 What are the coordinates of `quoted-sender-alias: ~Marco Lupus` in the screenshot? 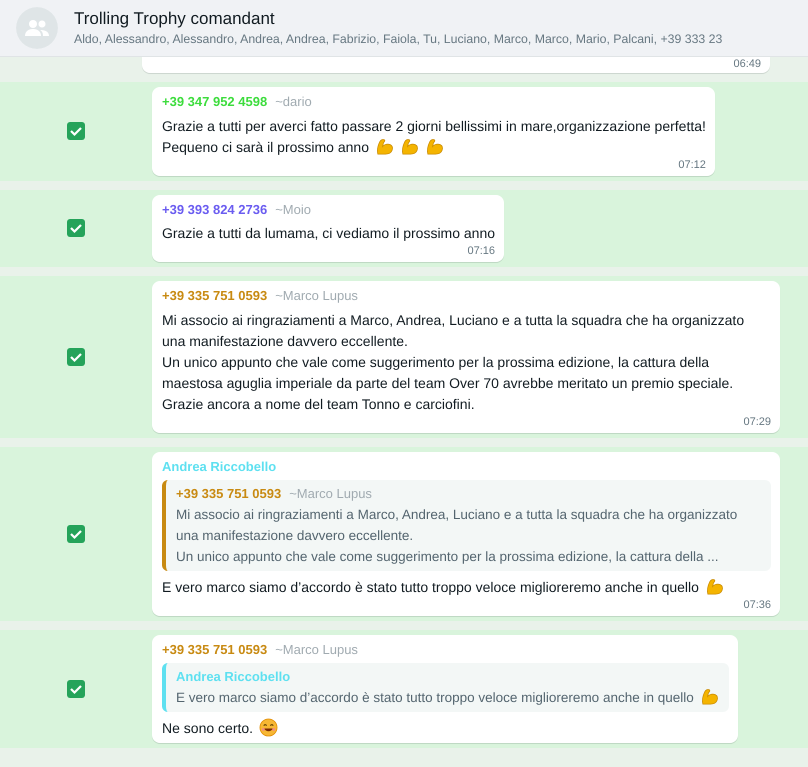 It's located at (330, 494).